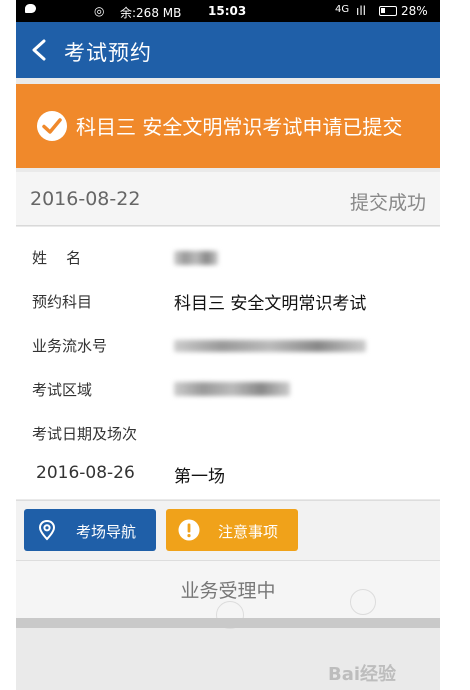  I want to click on venue-navigation-button: 考场导航, so click(90, 530).